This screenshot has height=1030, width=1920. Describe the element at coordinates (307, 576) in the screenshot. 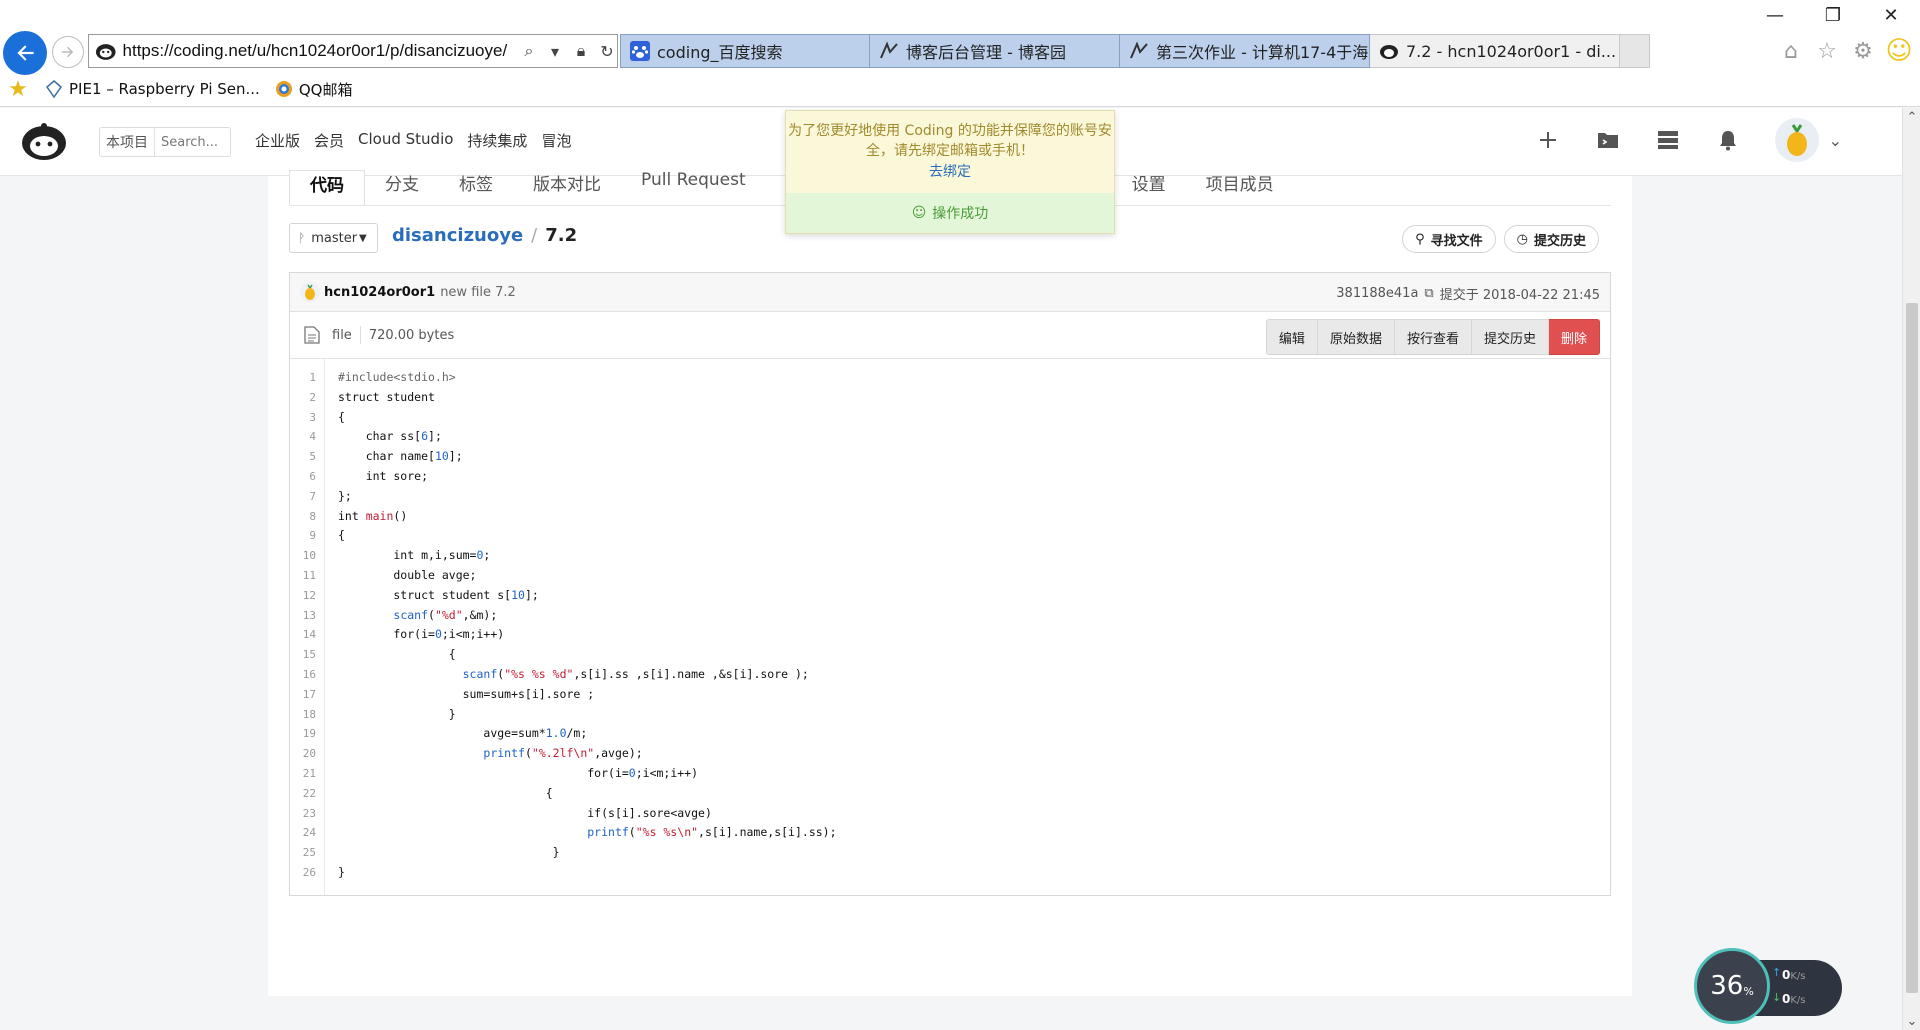

I see `line-number: 11` at that location.